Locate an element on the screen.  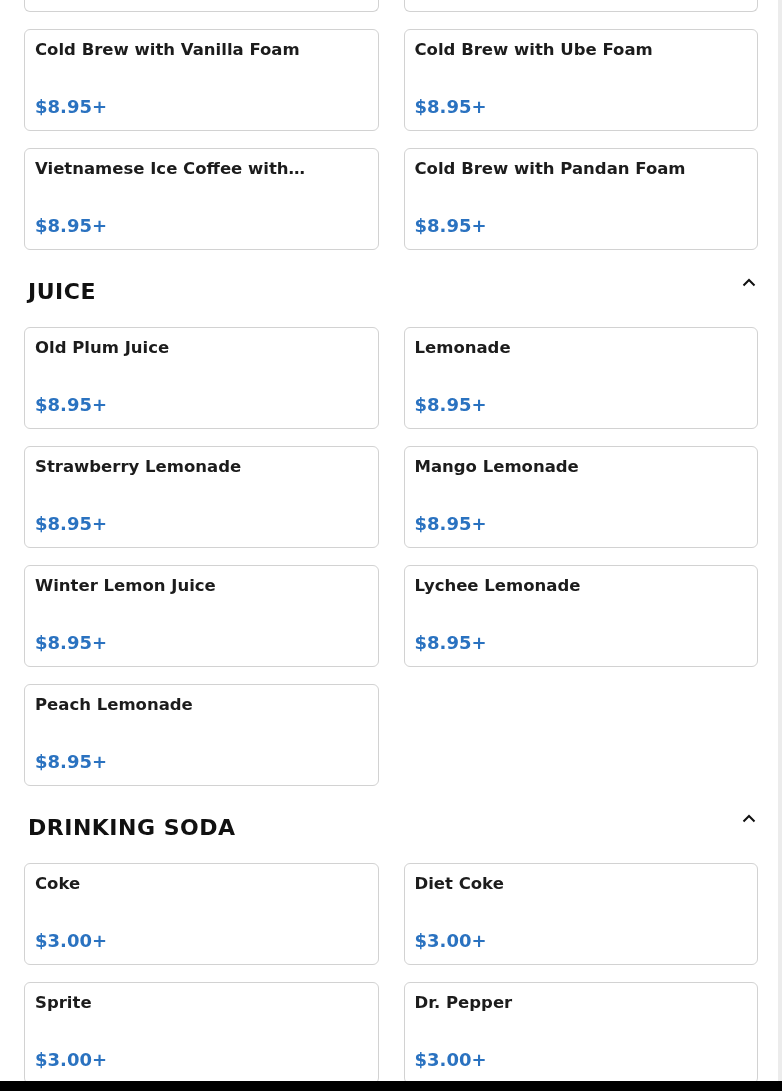
item-name: Mango Lemonade is located at coordinates (497, 467).